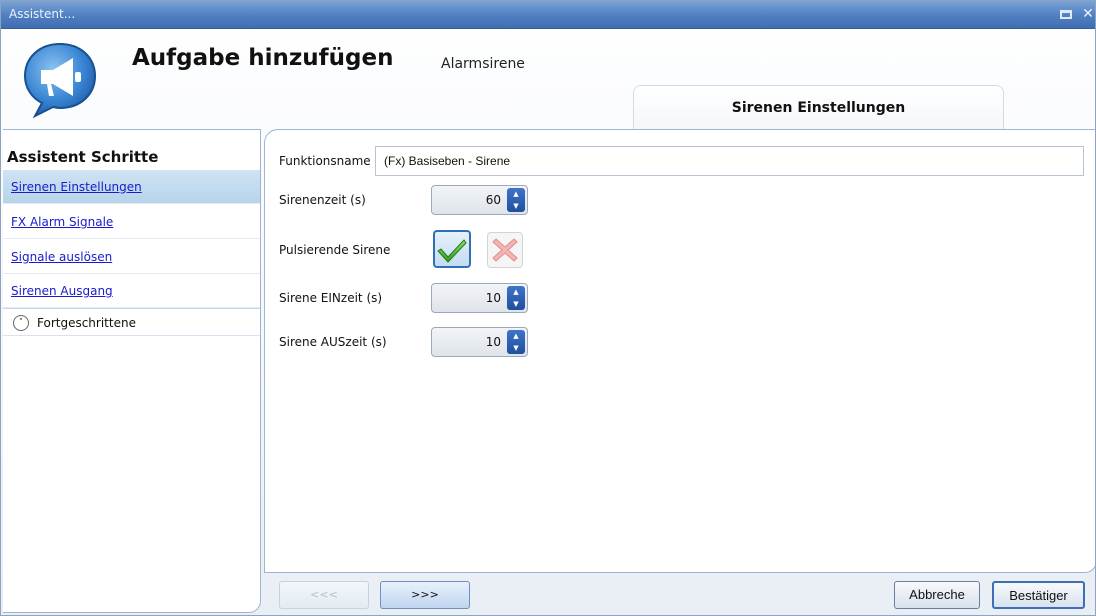 This screenshot has width=1096, height=616. I want to click on next-button: >>>, so click(425, 595).